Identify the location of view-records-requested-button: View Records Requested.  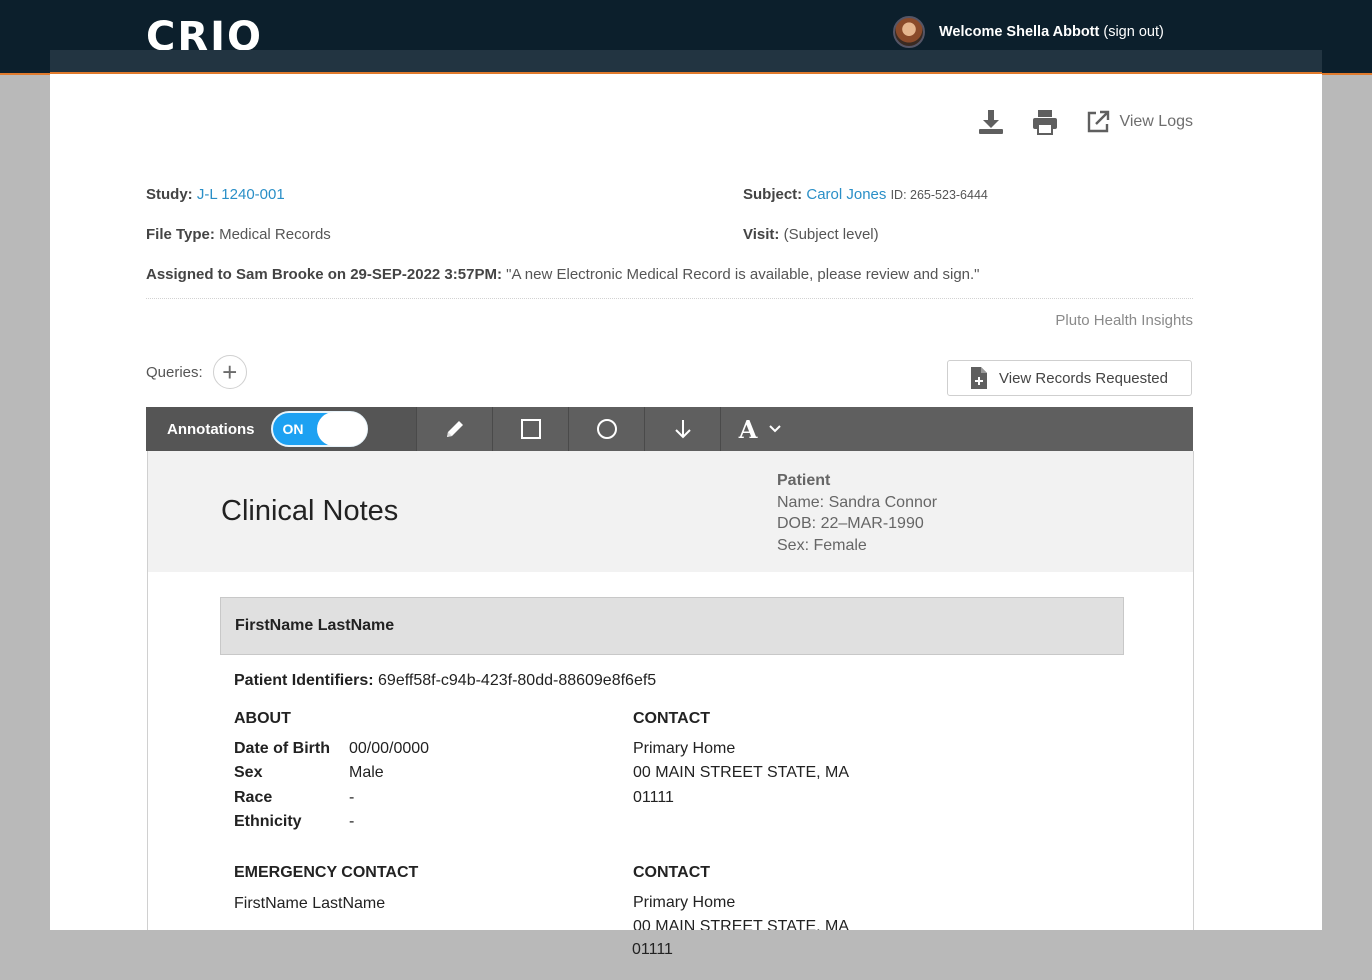
(1069, 378).